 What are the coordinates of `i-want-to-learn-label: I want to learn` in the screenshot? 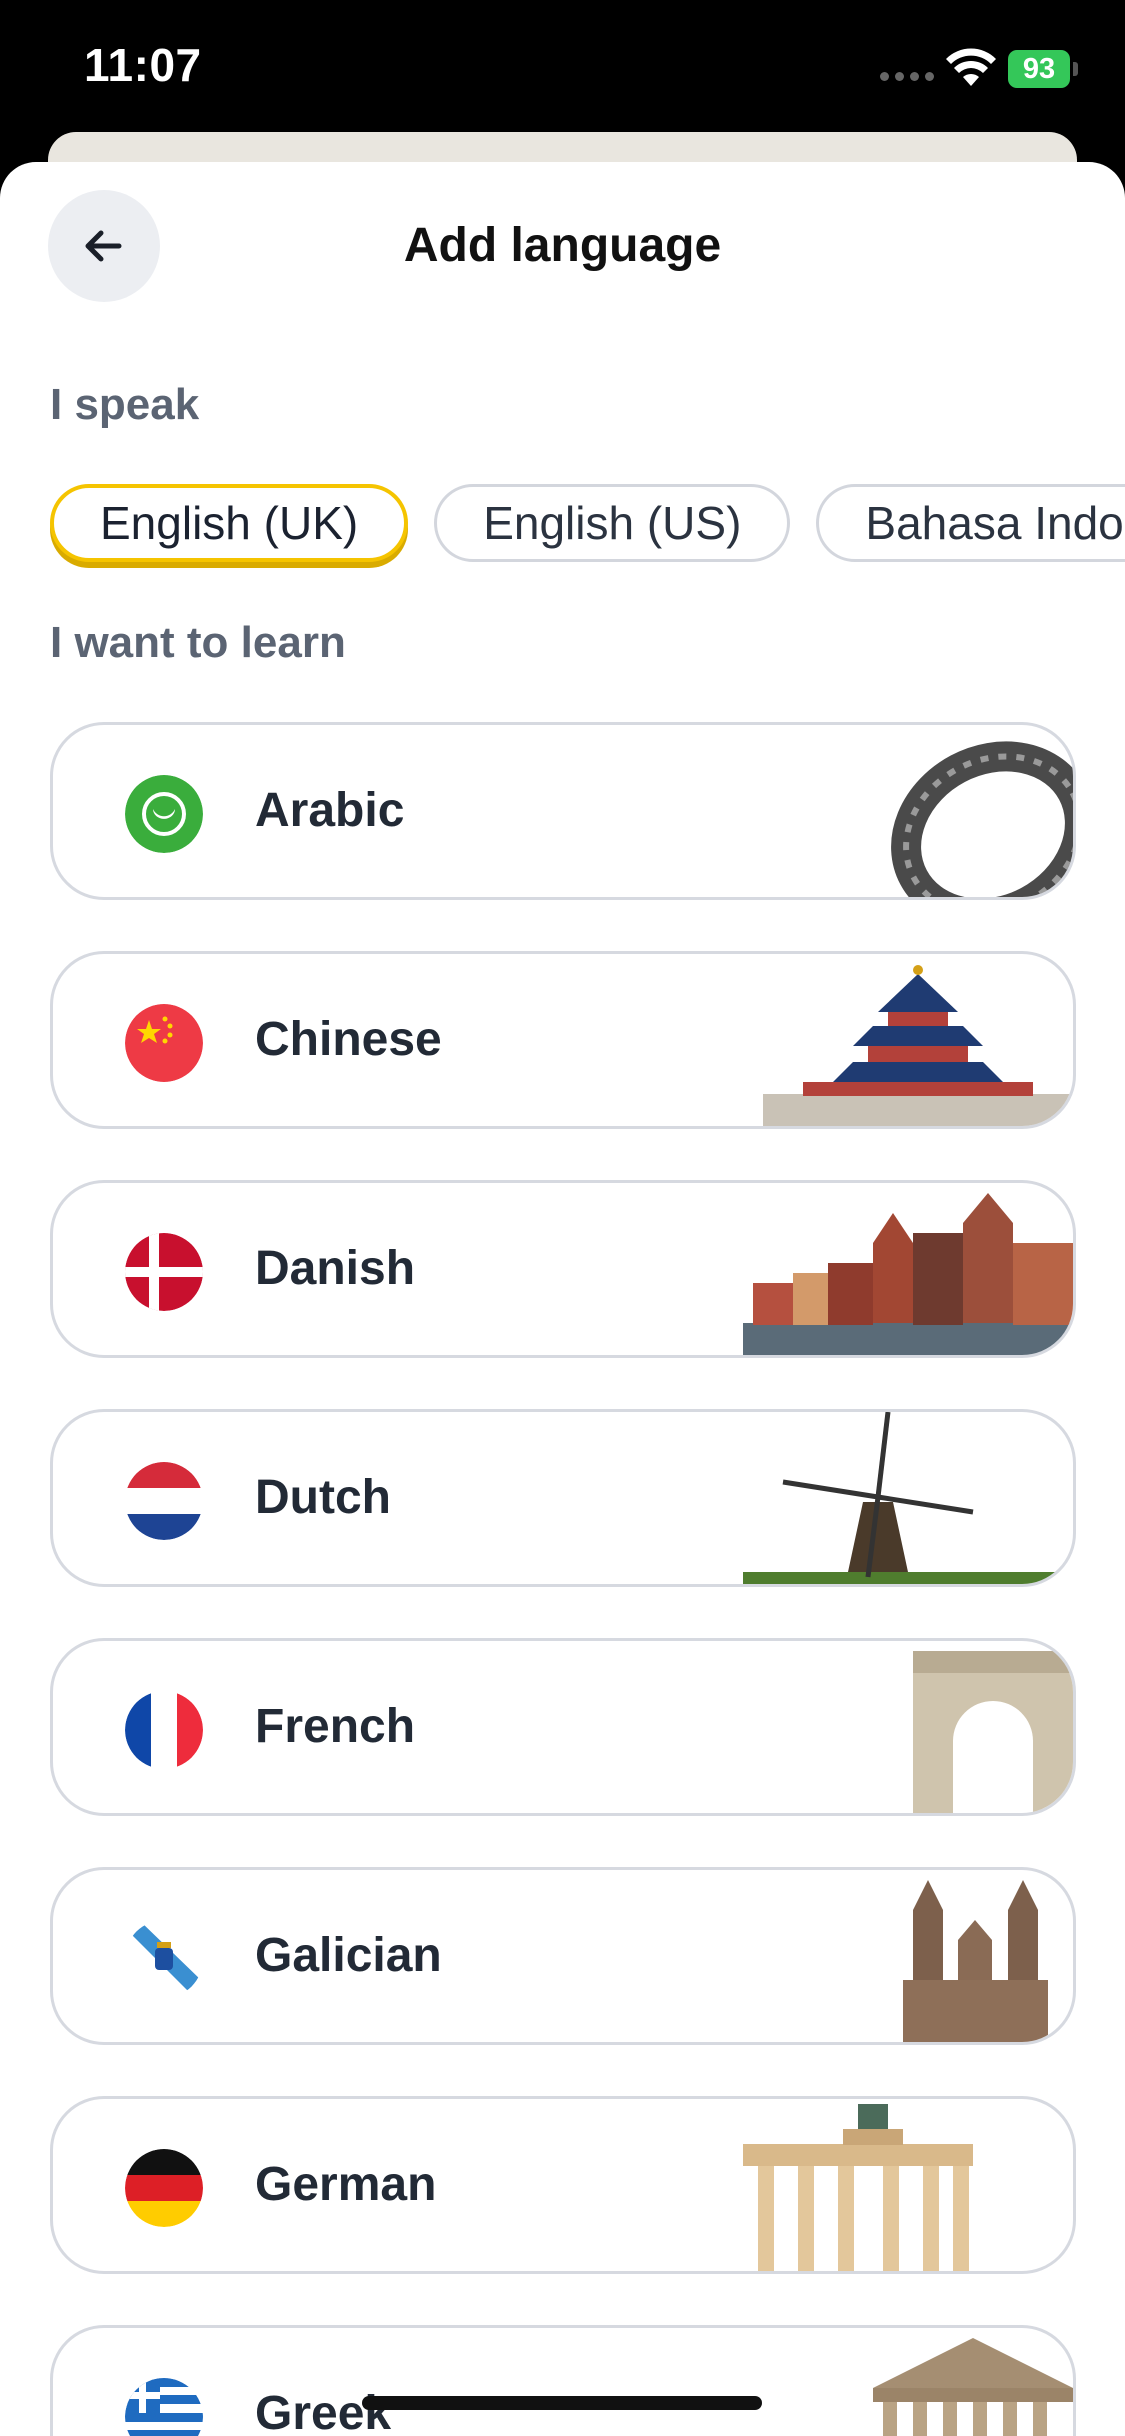 It's located at (198, 642).